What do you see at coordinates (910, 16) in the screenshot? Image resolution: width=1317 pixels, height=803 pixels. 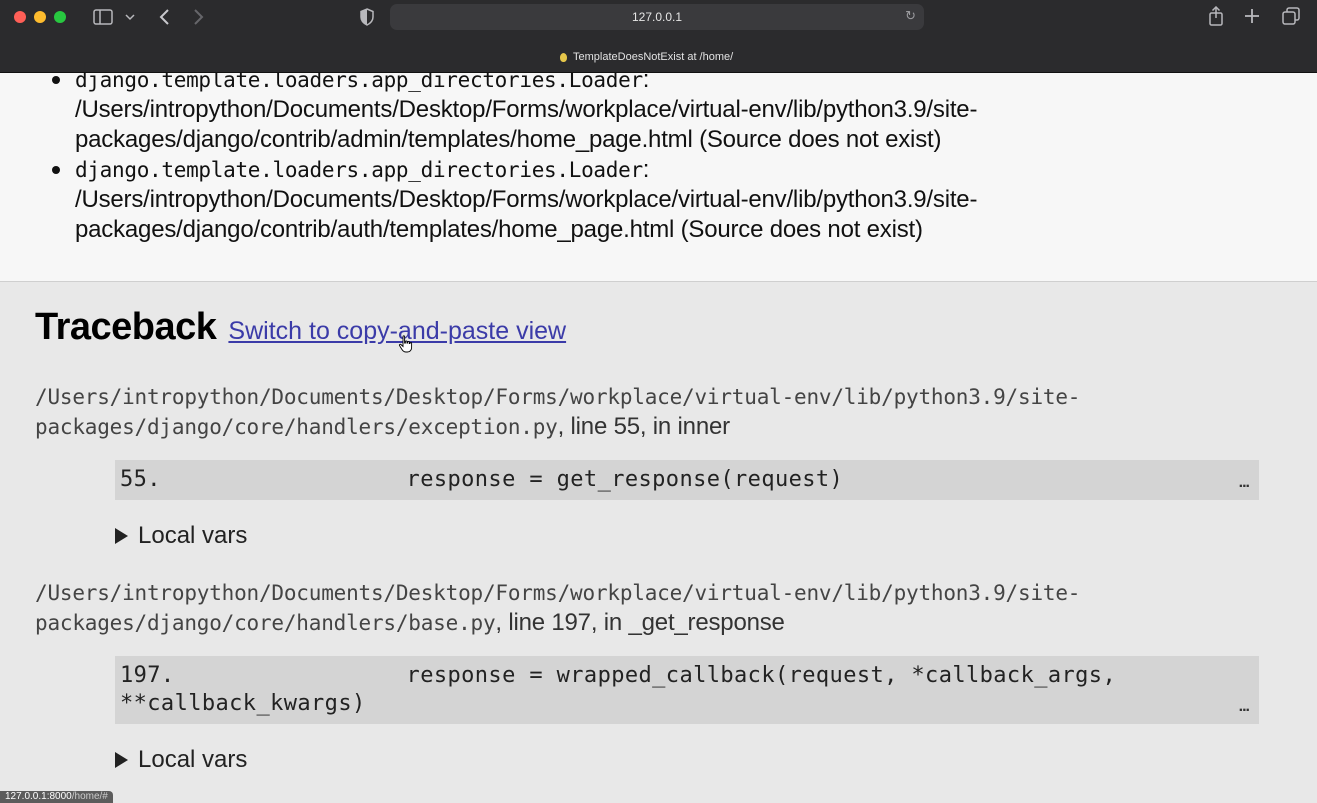 I see `reload-icon: ↻` at bounding box center [910, 16].